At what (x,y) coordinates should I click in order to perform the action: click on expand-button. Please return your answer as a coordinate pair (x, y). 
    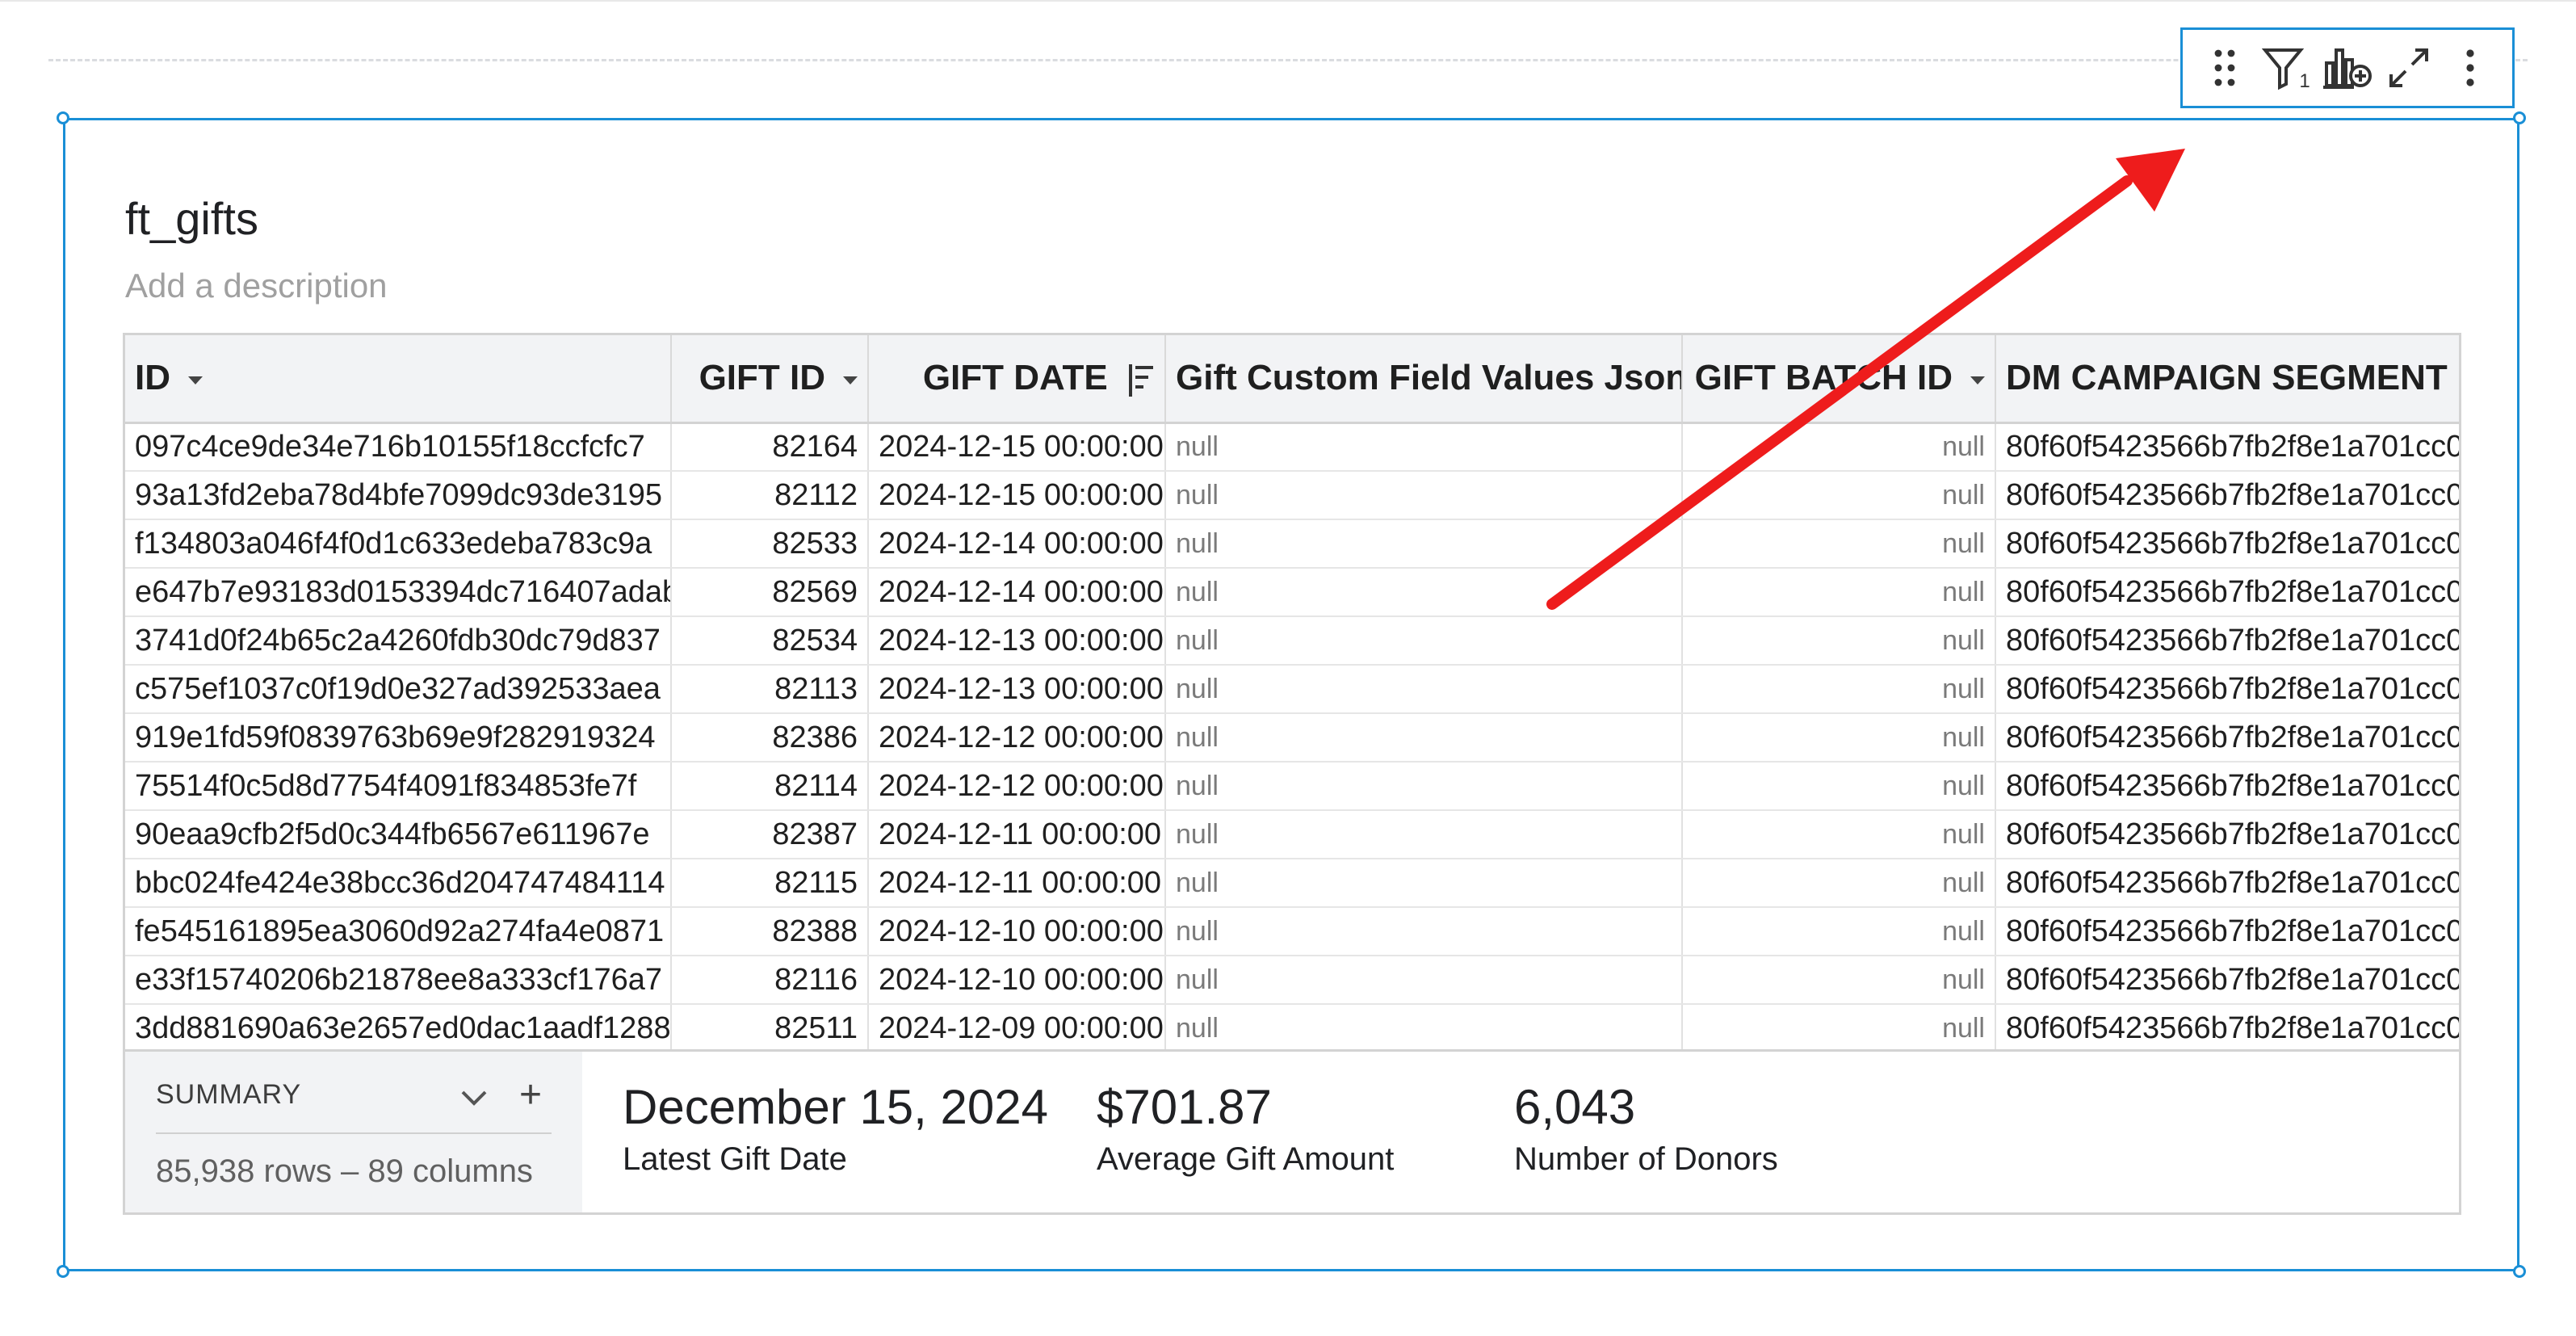
    Looking at the image, I should click on (2409, 68).